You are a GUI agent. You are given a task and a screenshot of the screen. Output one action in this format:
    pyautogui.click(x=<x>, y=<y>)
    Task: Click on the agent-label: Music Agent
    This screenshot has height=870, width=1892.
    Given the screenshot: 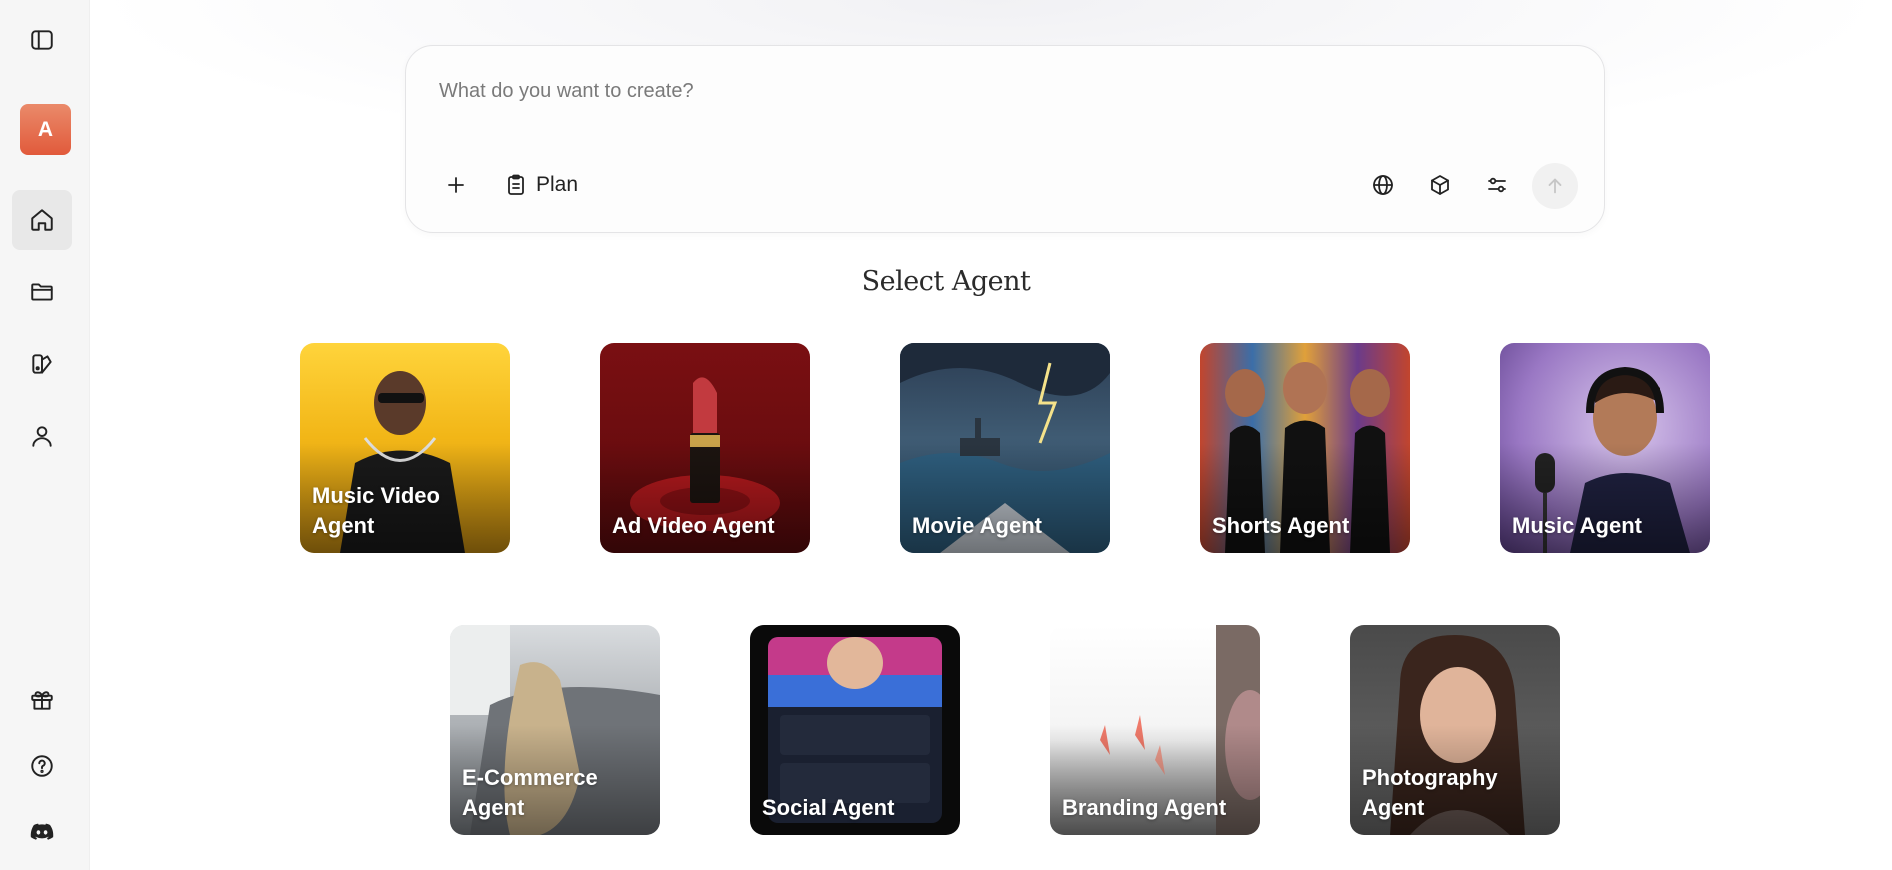 What is the action you would take?
    pyautogui.click(x=1577, y=525)
    